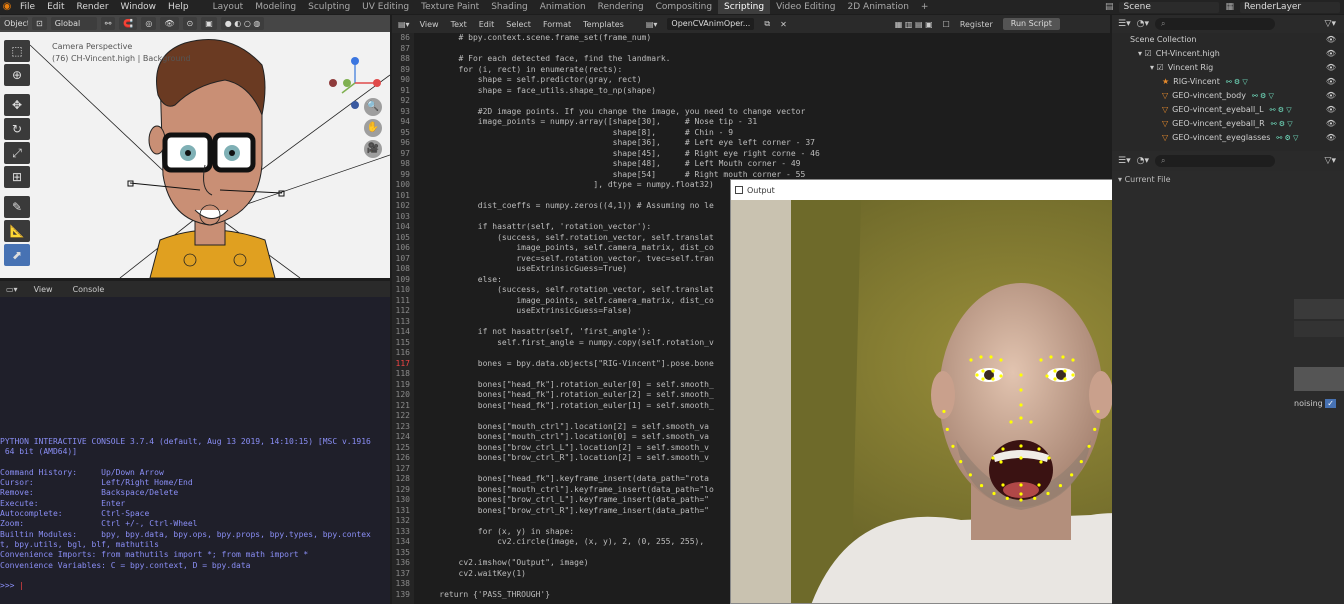 Image resolution: width=1344 pixels, height=604 pixels. What do you see at coordinates (373, 128) in the screenshot?
I see `pan-hand-icon: ✋` at bounding box center [373, 128].